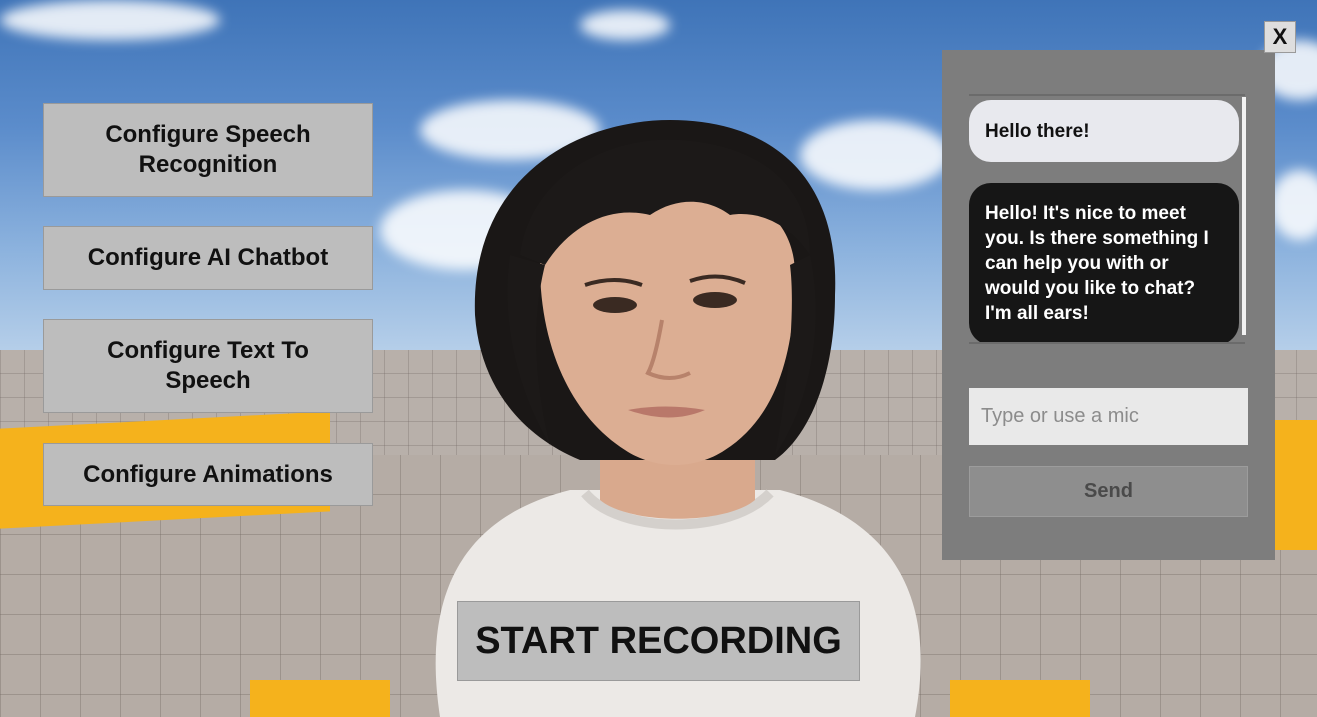 This screenshot has width=1317, height=717. I want to click on close-label: X, so click(1280, 36).